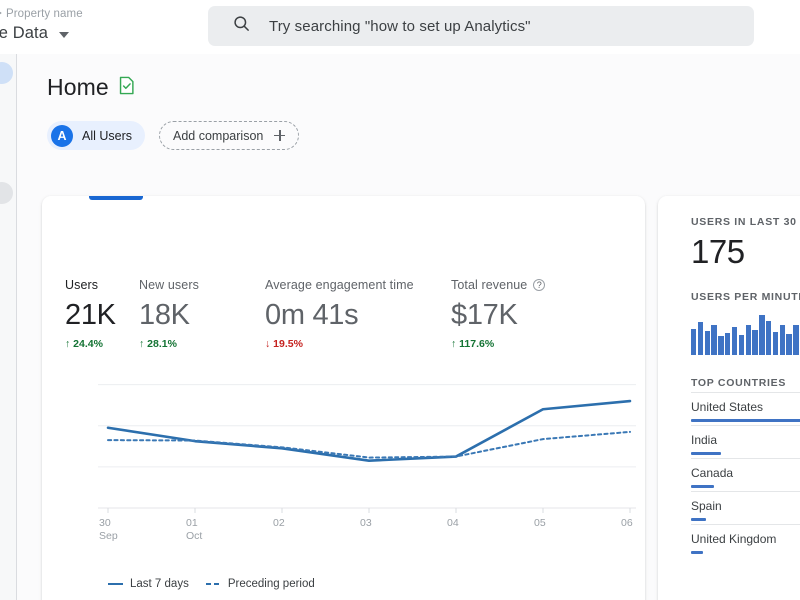 Image resolution: width=800 pixels, height=600 pixels. What do you see at coordinates (194, 536) in the screenshot?
I see `chart-x-tick-sub: Oct` at bounding box center [194, 536].